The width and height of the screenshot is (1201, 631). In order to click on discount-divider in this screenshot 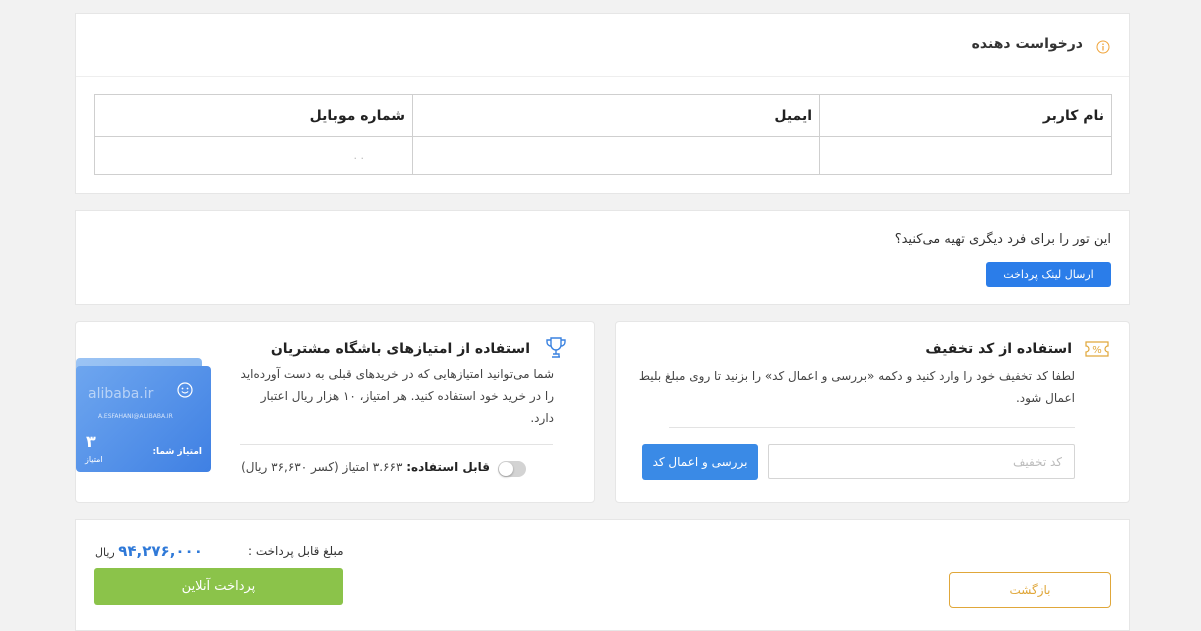, I will do `click(872, 427)`.